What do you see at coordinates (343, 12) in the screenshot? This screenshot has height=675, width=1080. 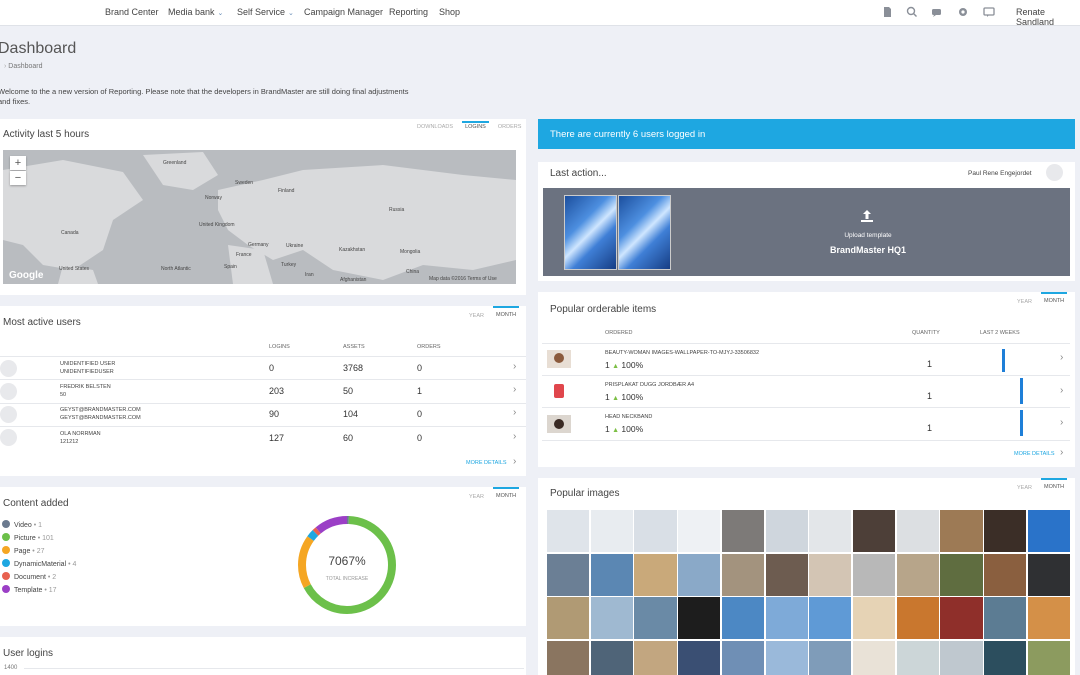 I see `nav-campaign-manager: Campaign Manager` at bounding box center [343, 12].